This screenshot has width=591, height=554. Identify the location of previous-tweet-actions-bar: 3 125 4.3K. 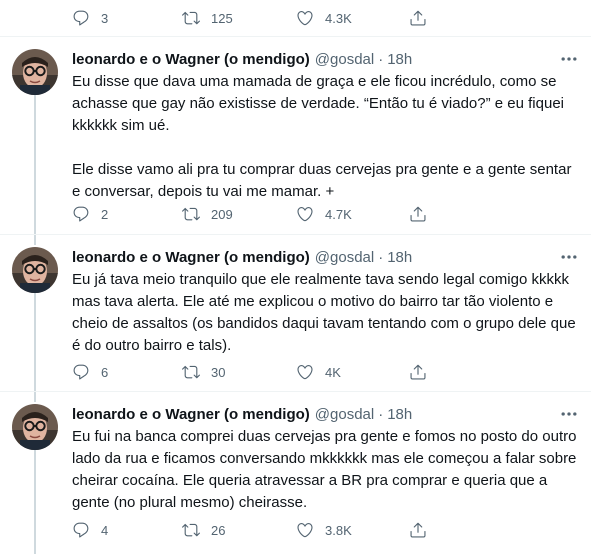
(295, 18).